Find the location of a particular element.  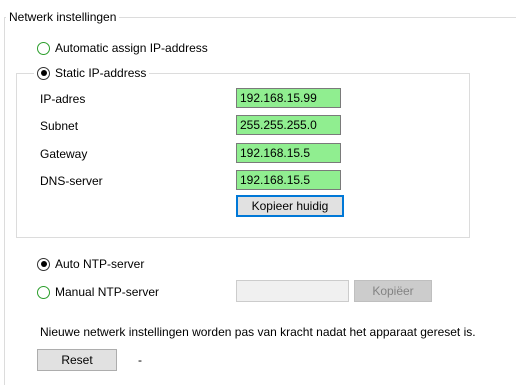

manual-ntp-input is located at coordinates (292, 291).